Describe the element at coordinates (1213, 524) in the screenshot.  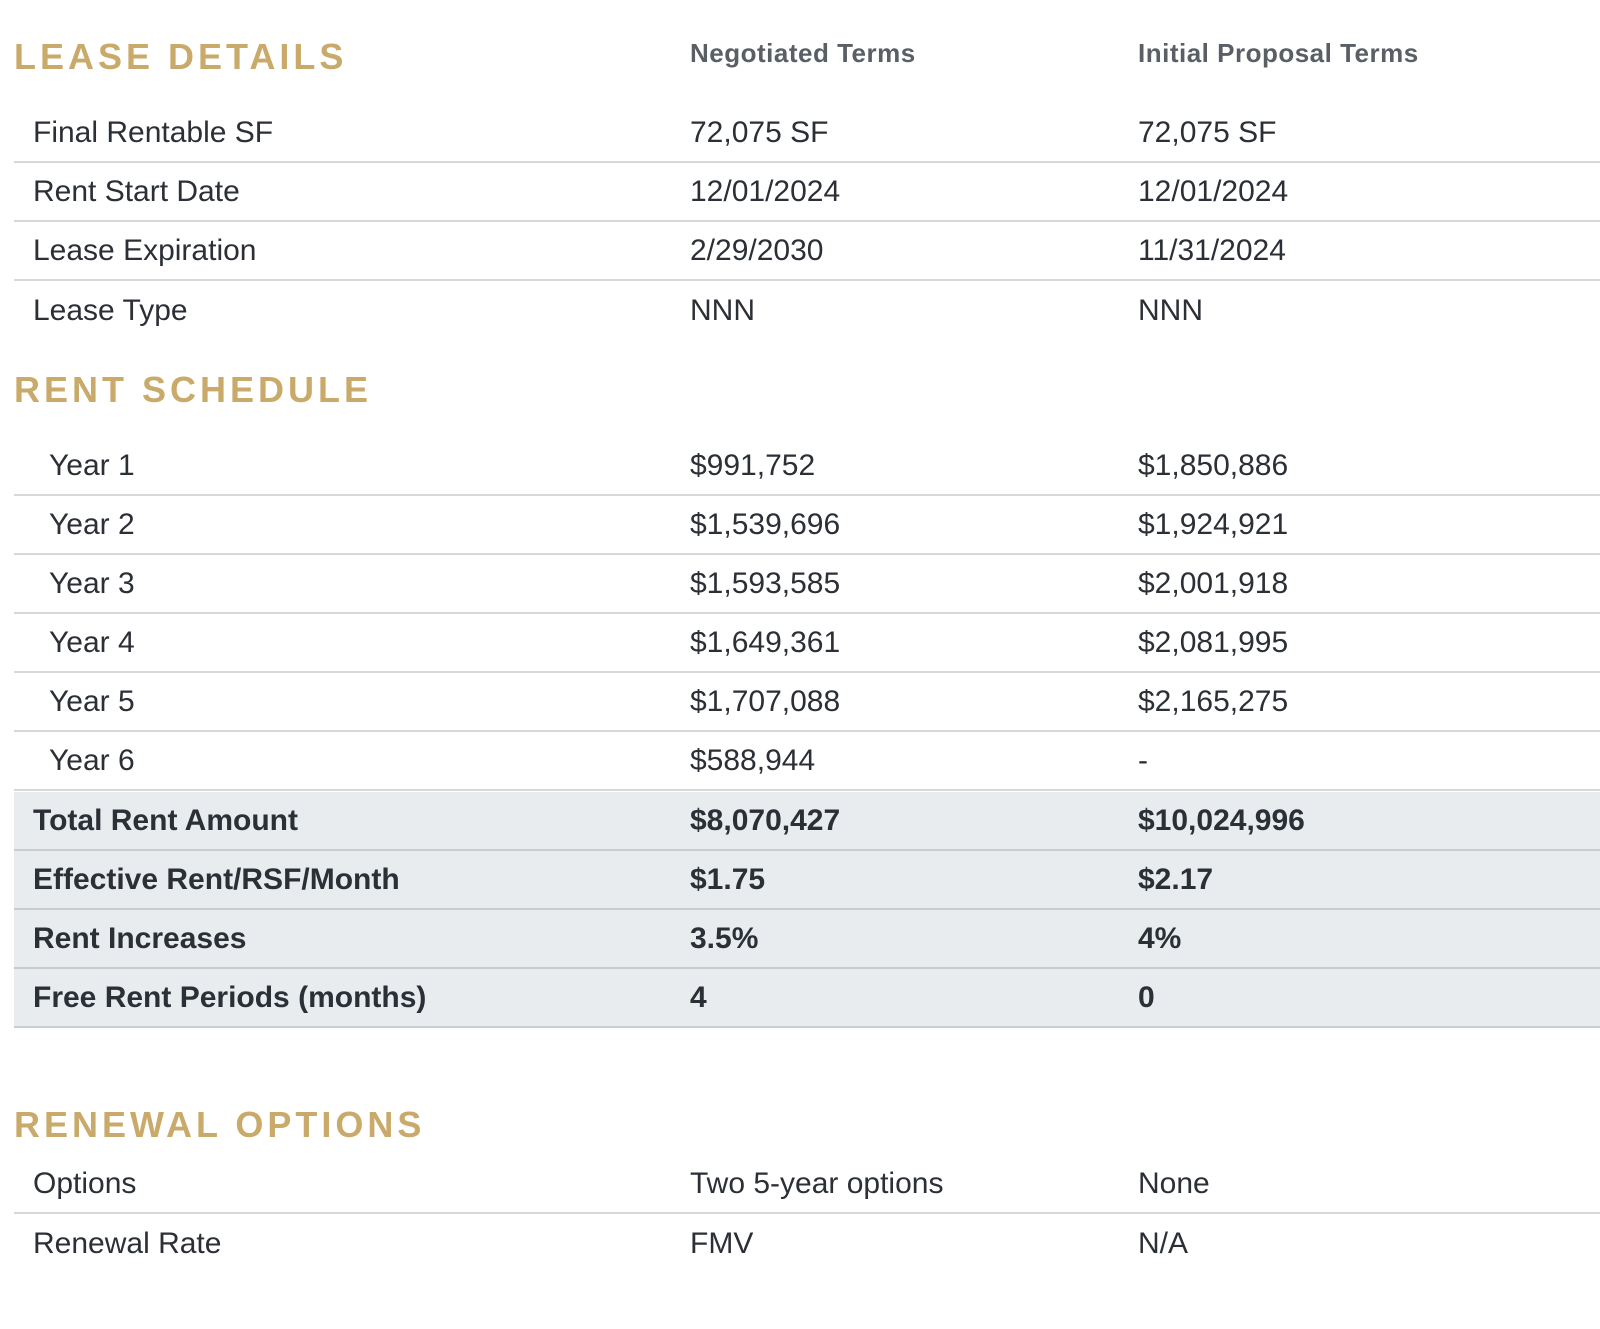
I see `initial-value: $1,924,921` at that location.